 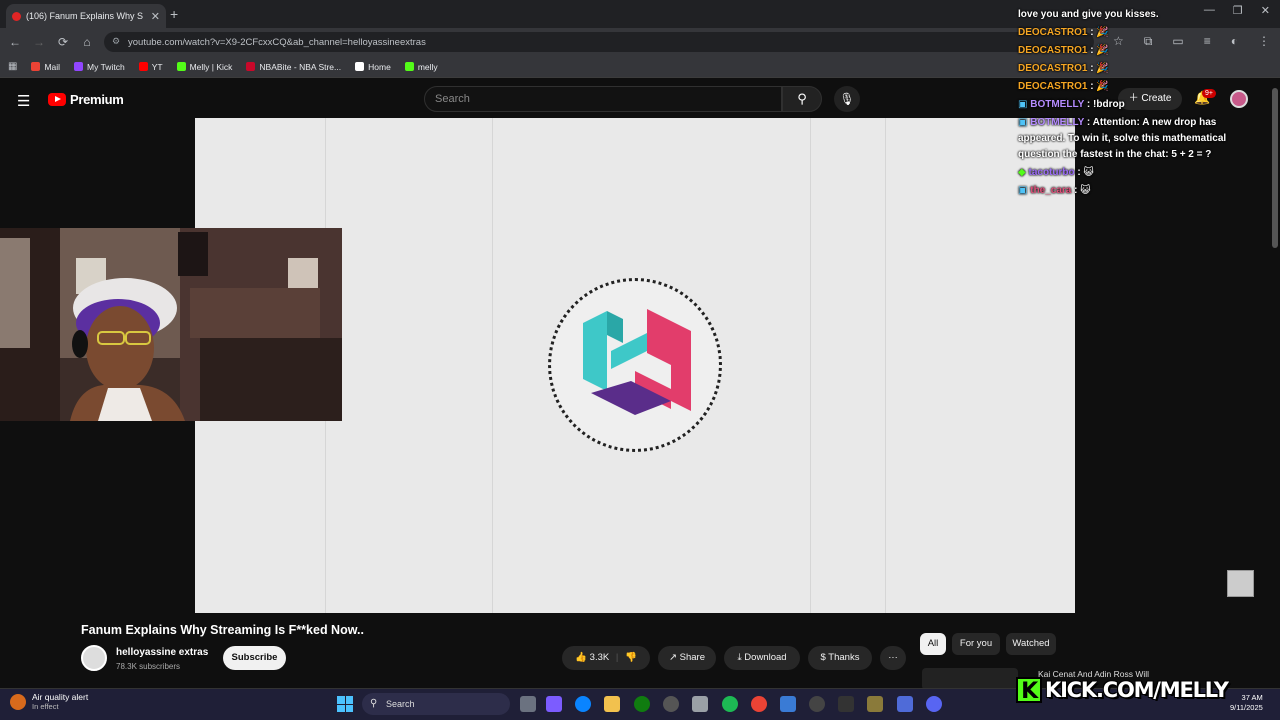 I want to click on search-button: ⚲, so click(x=802, y=99).